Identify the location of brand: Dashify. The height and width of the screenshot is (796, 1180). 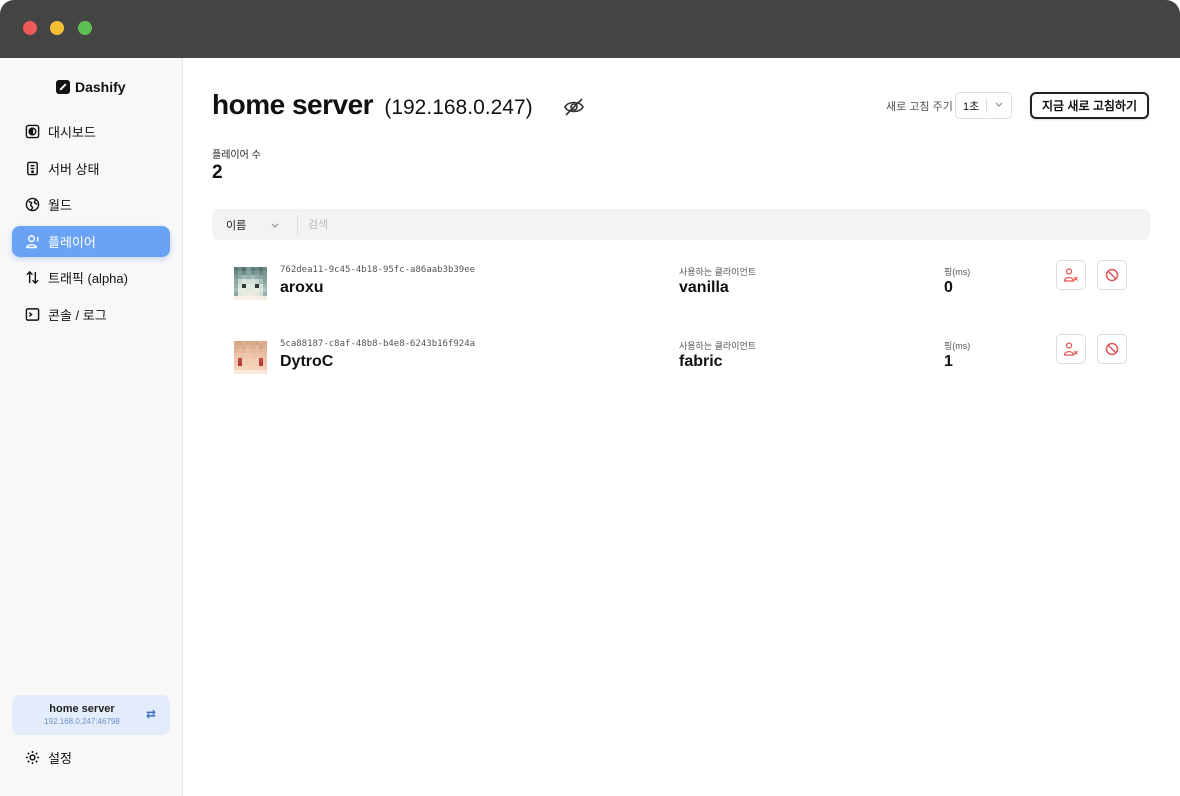
(91, 87).